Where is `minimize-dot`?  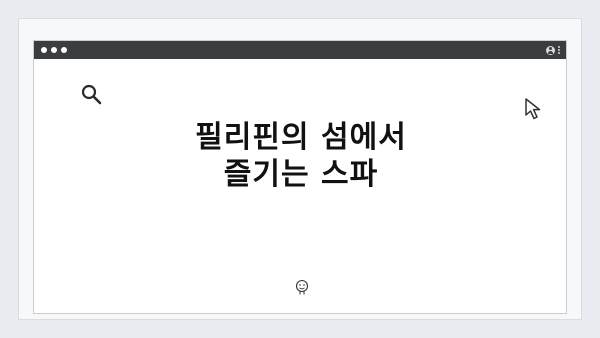 minimize-dot is located at coordinates (54, 50).